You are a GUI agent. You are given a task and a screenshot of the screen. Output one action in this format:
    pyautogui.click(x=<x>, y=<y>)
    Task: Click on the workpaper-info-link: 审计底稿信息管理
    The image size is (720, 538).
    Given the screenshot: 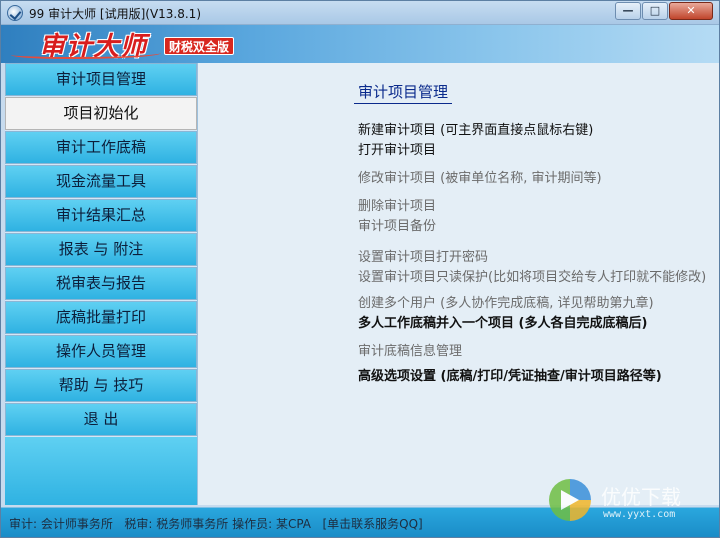 What is the action you would take?
    pyautogui.click(x=410, y=349)
    